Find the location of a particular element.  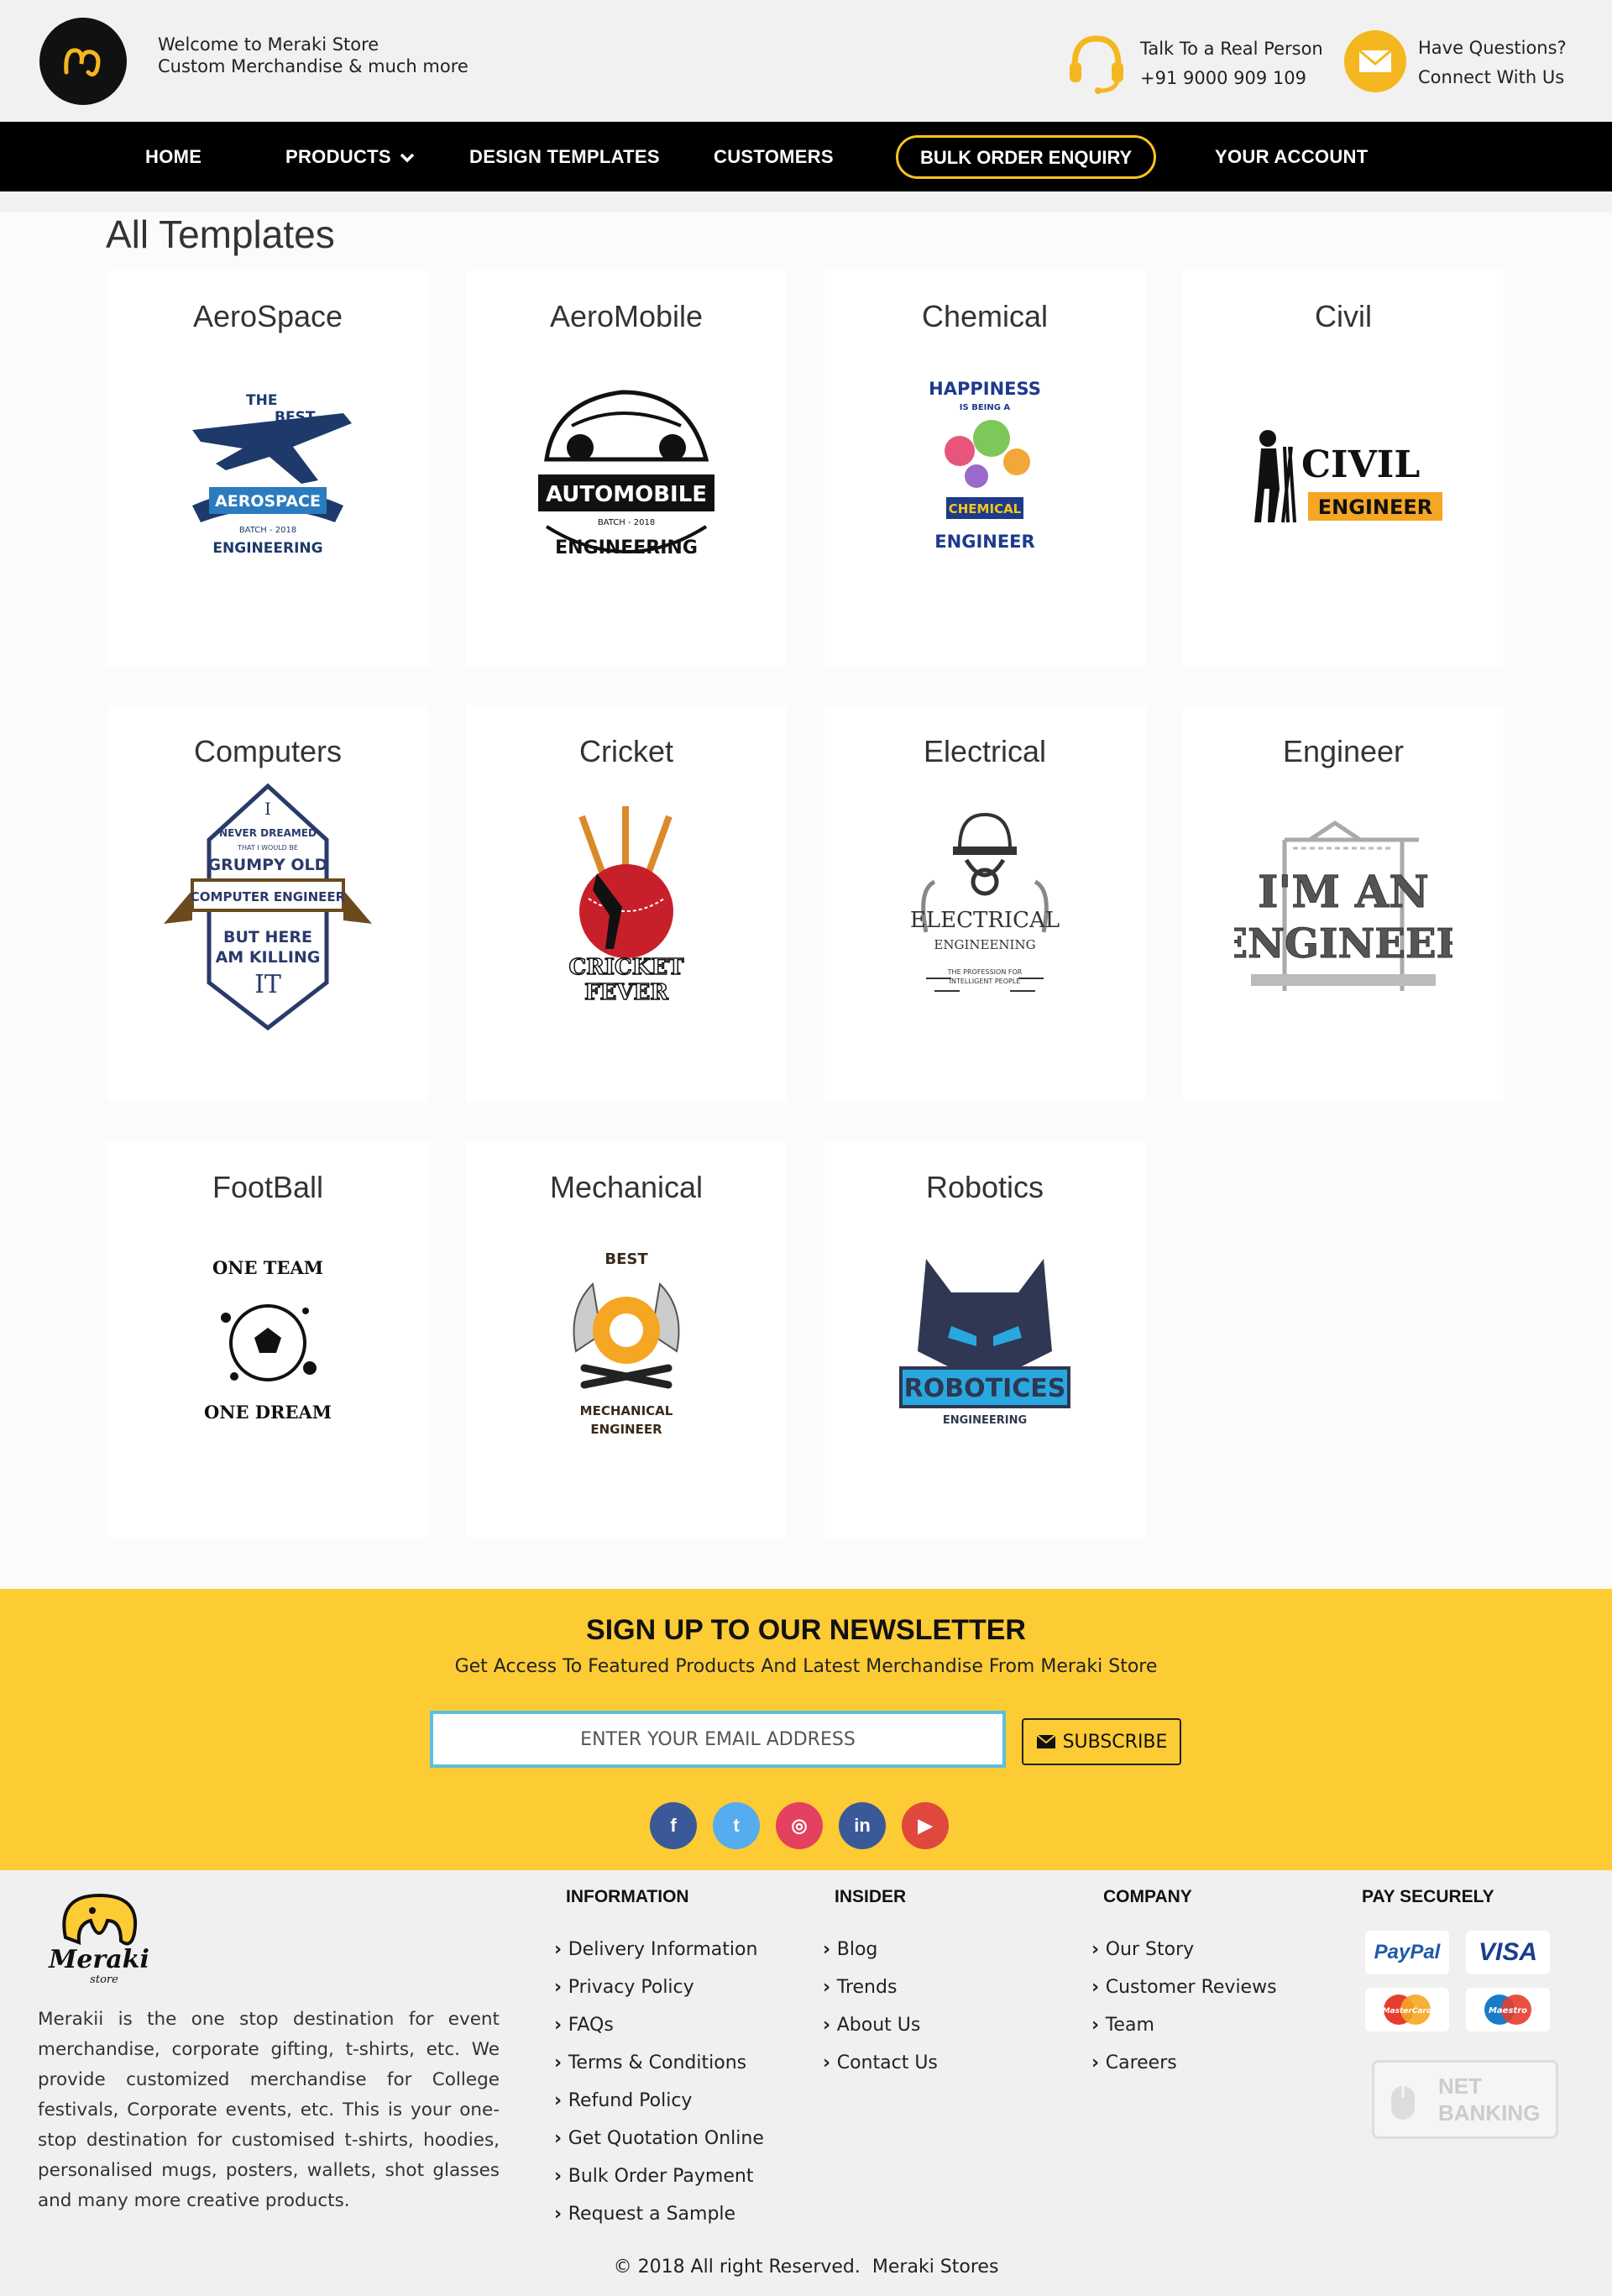

nav-bulk-order-button: BULK ORDER ENQUIRY is located at coordinates (1026, 157).